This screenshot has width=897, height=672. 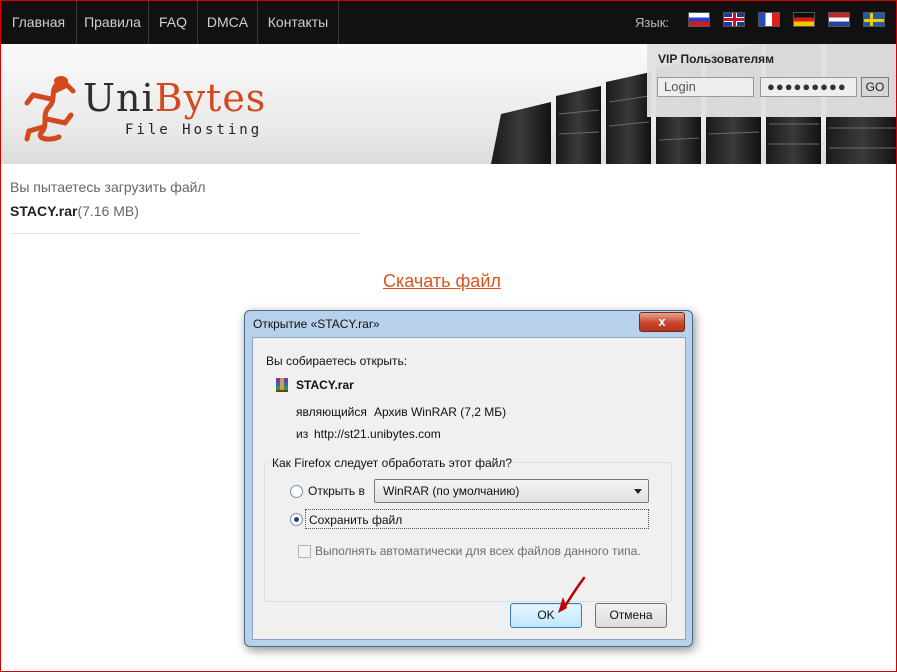 I want to click on nav-rules: Правила, so click(x=113, y=22).